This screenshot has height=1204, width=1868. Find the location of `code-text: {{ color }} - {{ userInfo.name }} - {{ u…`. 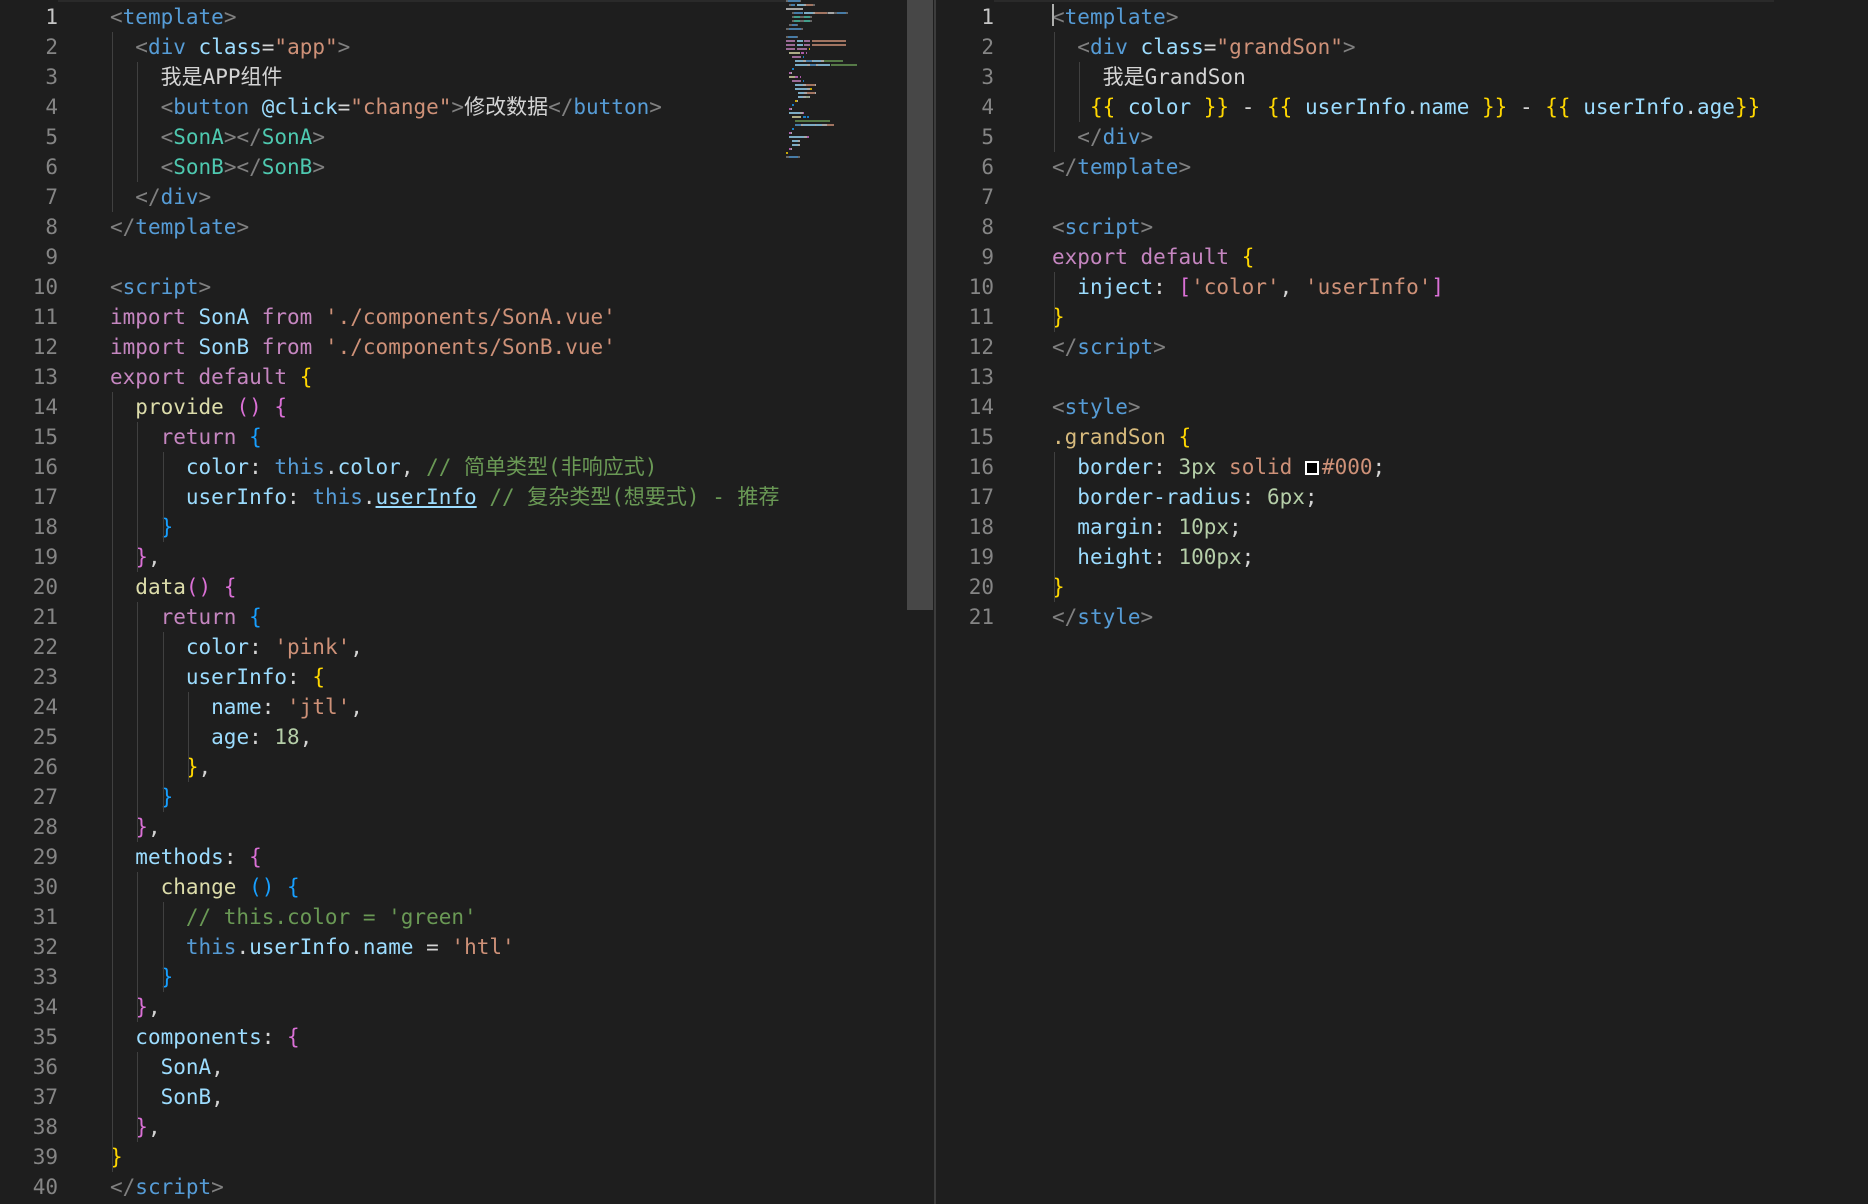

code-text: {{ color }} - {{ userInfo.name }} - {{ u… is located at coordinates (1406, 107).